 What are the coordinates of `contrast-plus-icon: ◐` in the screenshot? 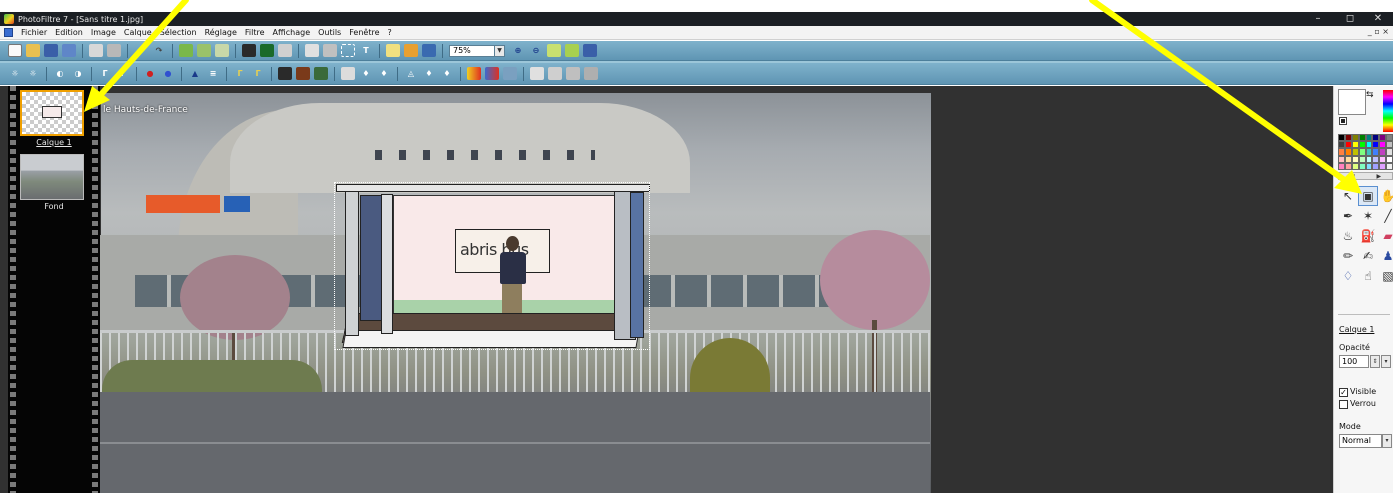 It's located at (60, 73).